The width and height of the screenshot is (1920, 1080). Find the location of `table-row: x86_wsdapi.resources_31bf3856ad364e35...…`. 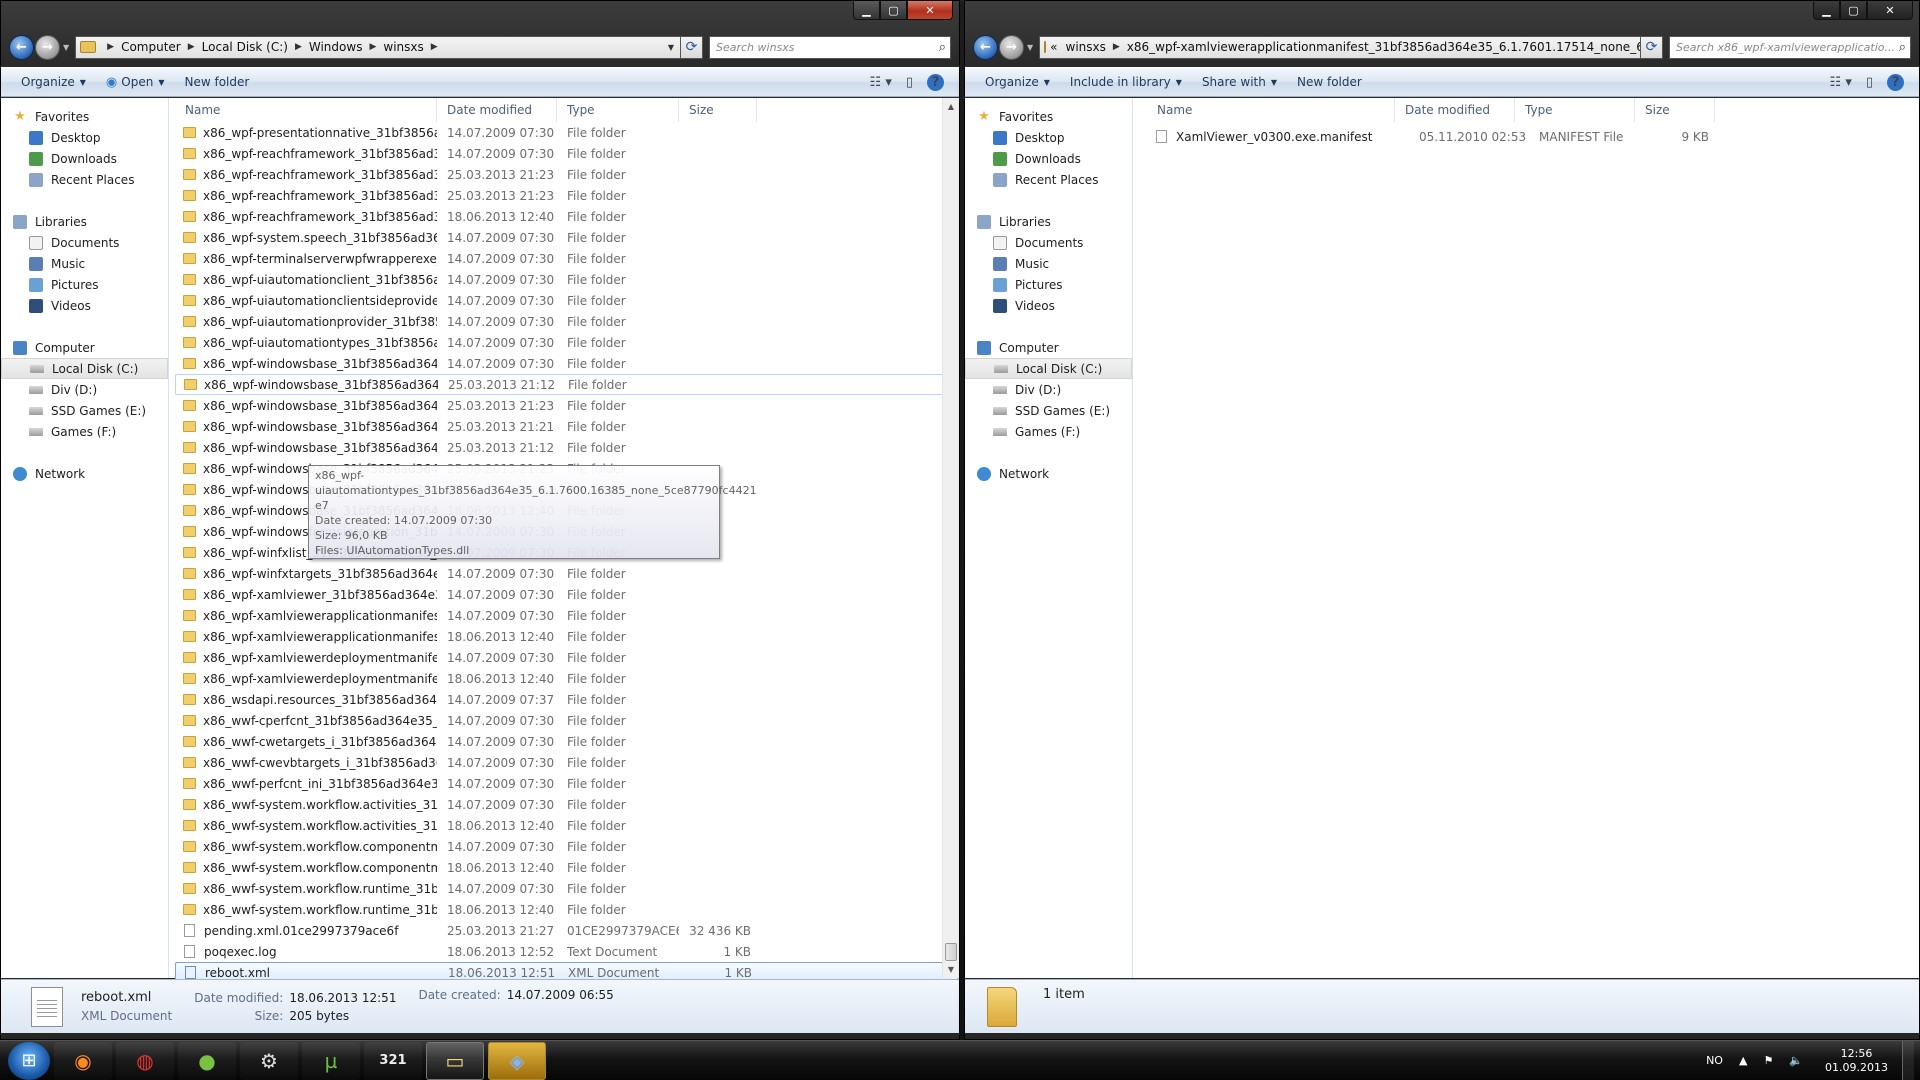

table-row: x86_wsdapi.resources_31bf3856ad364e35...… is located at coordinates (567, 699).